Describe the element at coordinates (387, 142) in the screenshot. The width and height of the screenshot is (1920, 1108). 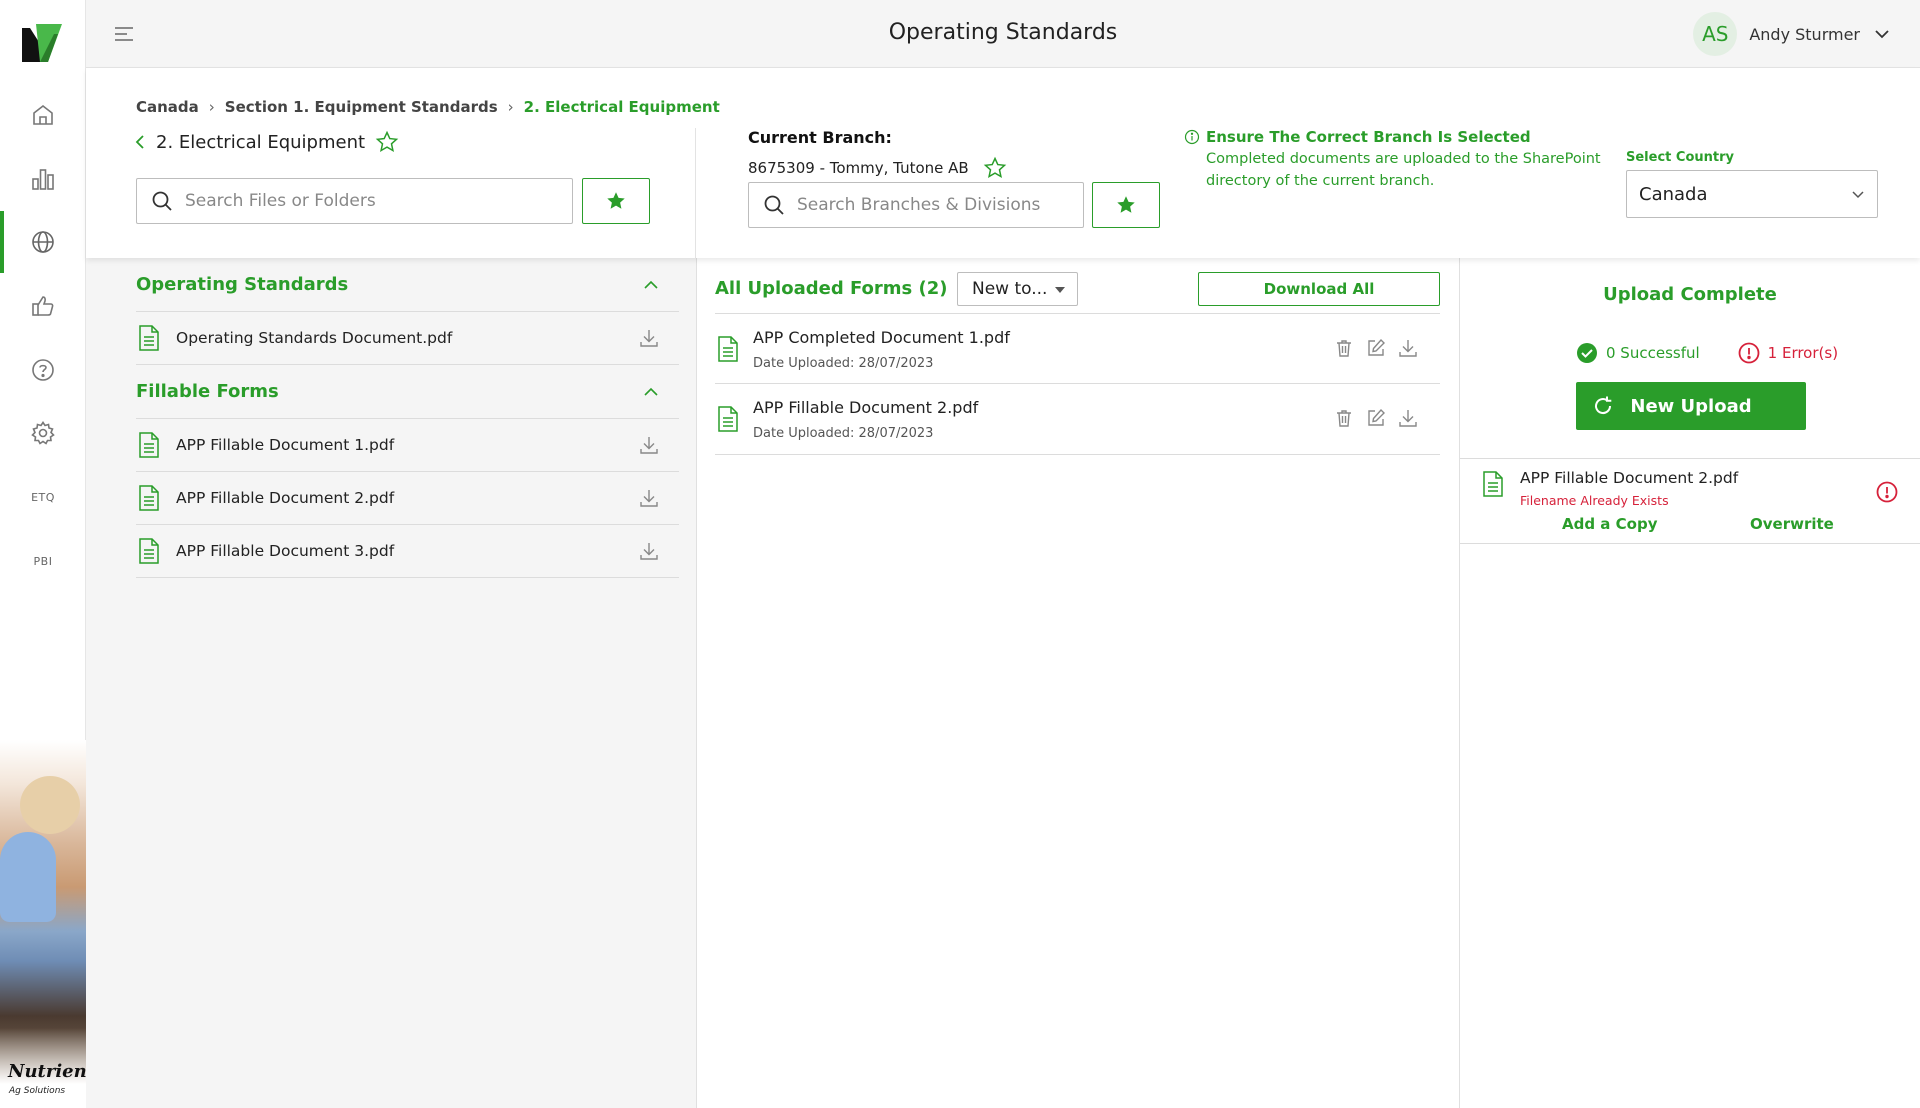
I see `favorite-star-icon` at that location.